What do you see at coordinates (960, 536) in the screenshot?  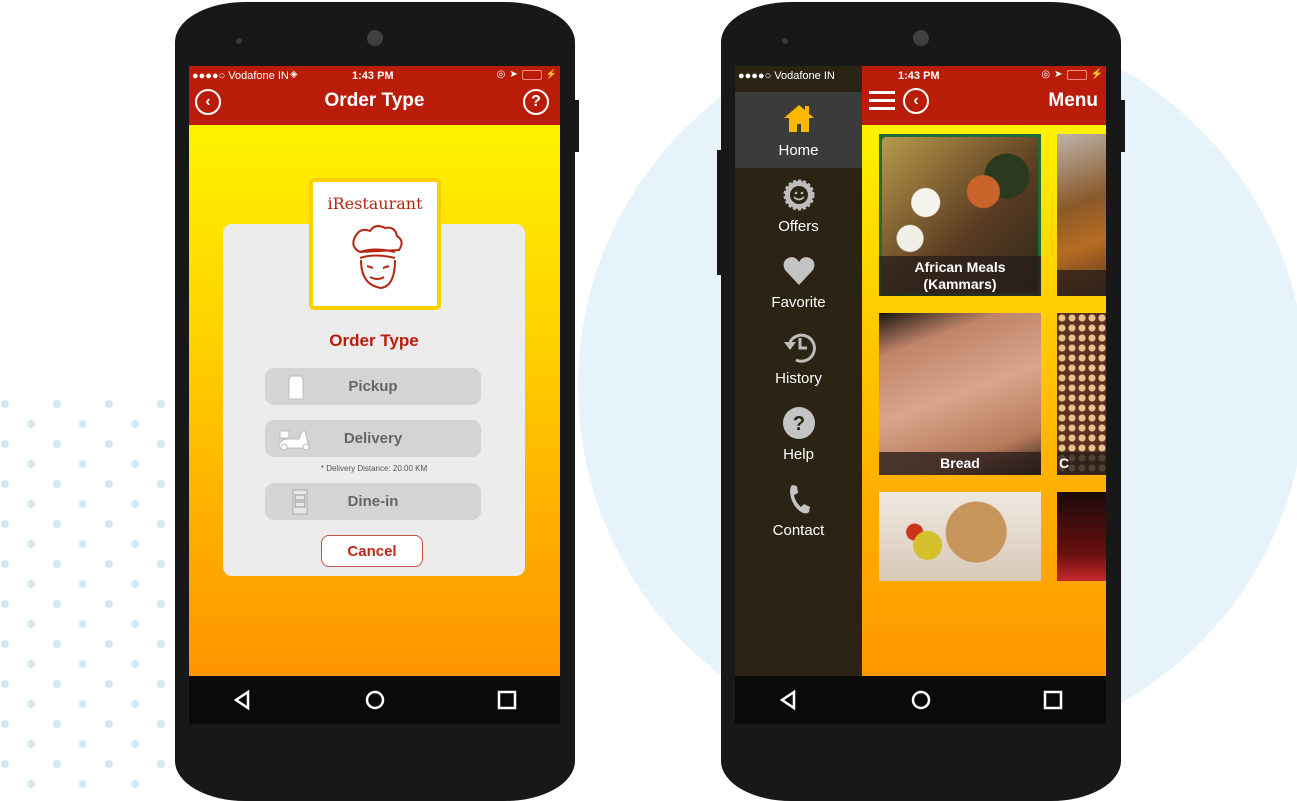 I see `menu-tile-rice` at bounding box center [960, 536].